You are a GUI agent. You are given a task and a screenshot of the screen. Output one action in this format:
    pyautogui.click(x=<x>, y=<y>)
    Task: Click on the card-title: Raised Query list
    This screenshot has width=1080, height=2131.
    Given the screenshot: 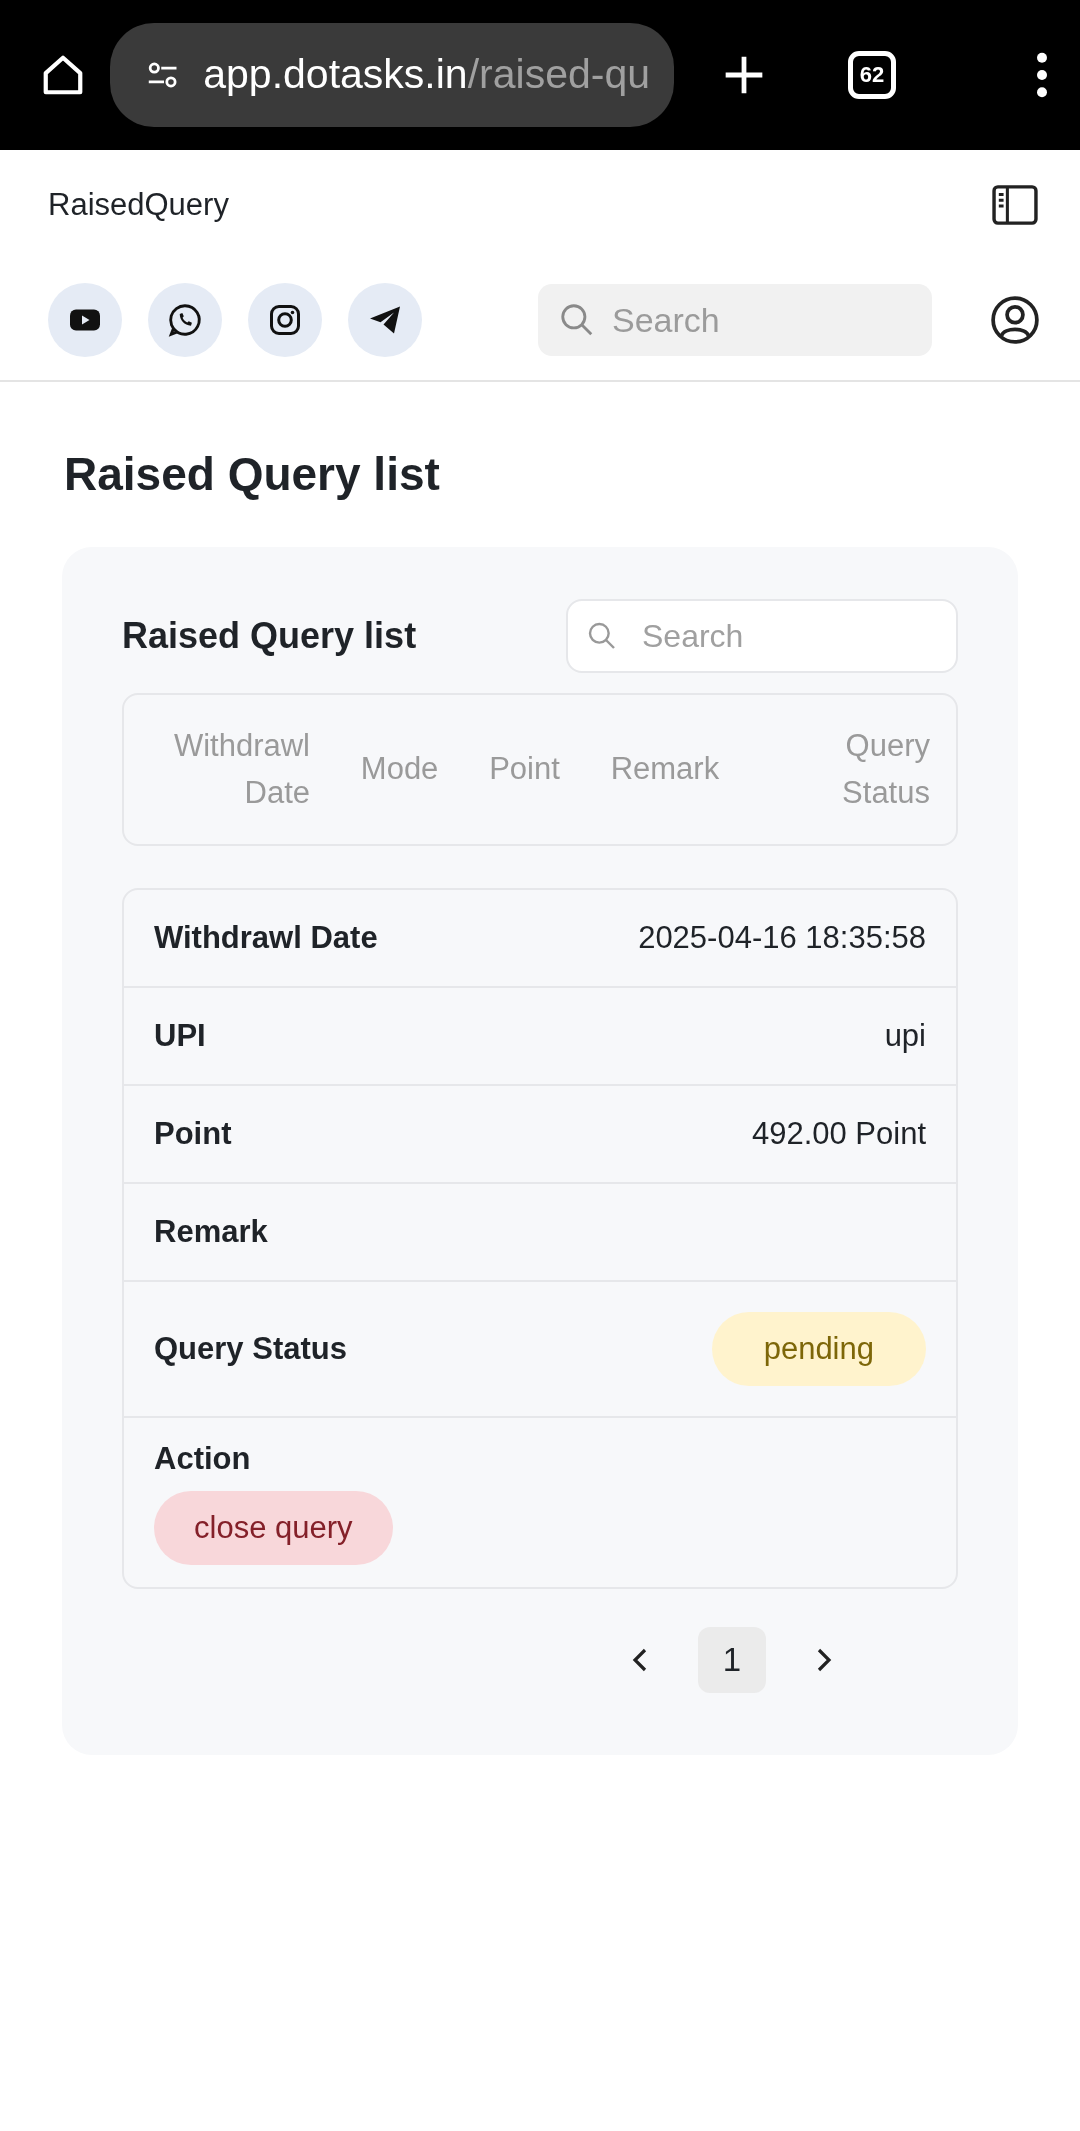 What is the action you would take?
    pyautogui.click(x=269, y=636)
    